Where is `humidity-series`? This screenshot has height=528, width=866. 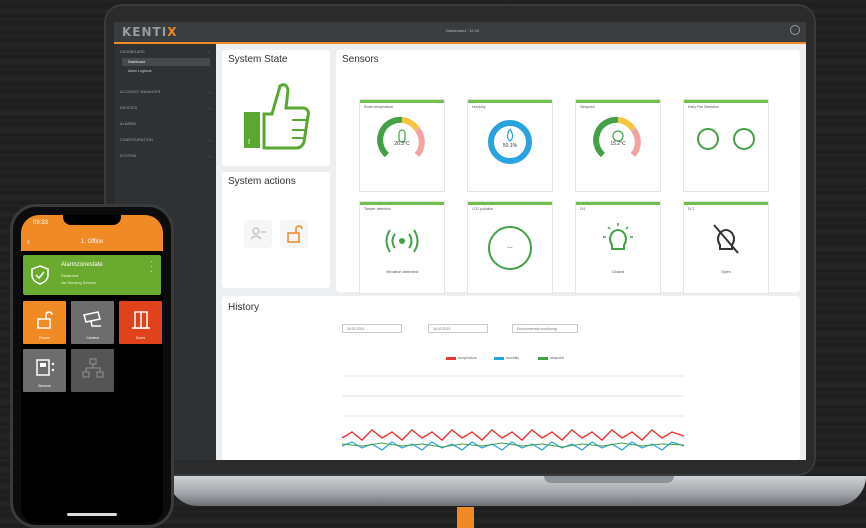
humidity-series is located at coordinates (513, 446).